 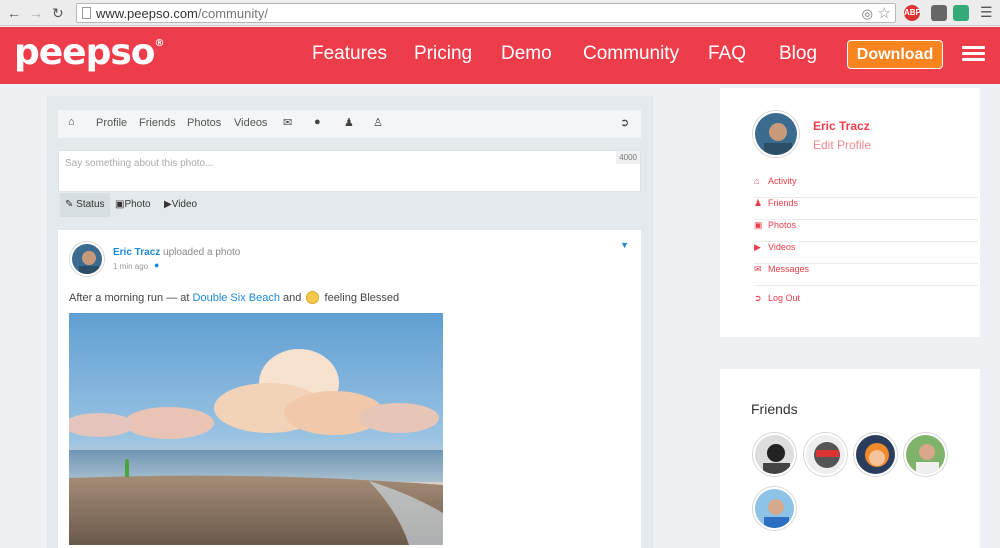 What do you see at coordinates (758, 203) in the screenshot?
I see `users-icon: ♟` at bounding box center [758, 203].